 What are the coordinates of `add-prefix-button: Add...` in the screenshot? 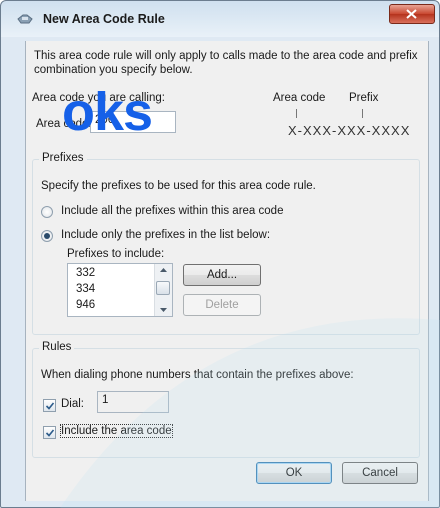 It's located at (222, 275).